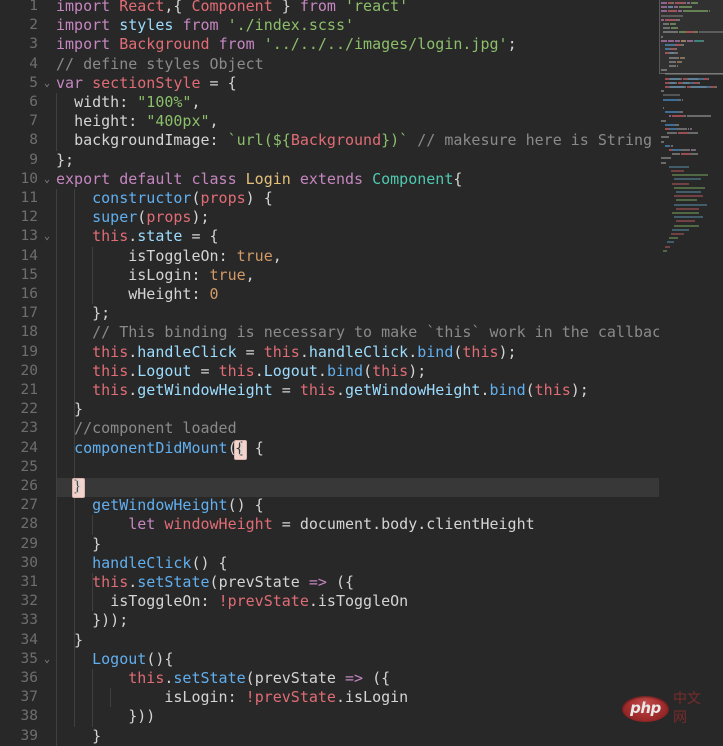 This screenshot has height=746, width=723. Describe the element at coordinates (686, 708) in the screenshot. I see `php-watermark-suffix: 中文网` at that location.